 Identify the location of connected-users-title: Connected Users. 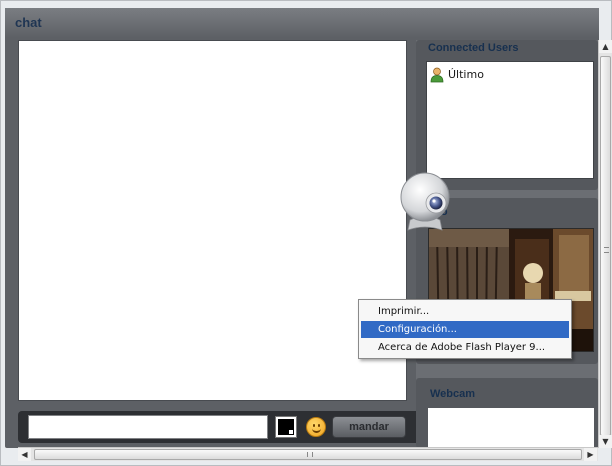
(473, 48).